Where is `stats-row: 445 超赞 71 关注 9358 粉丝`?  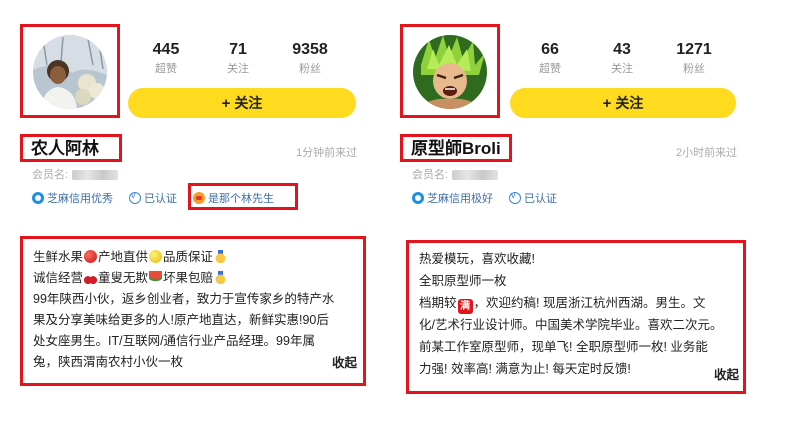 stats-row: 445 超赞 71 关注 9358 粉丝 is located at coordinates (238, 58).